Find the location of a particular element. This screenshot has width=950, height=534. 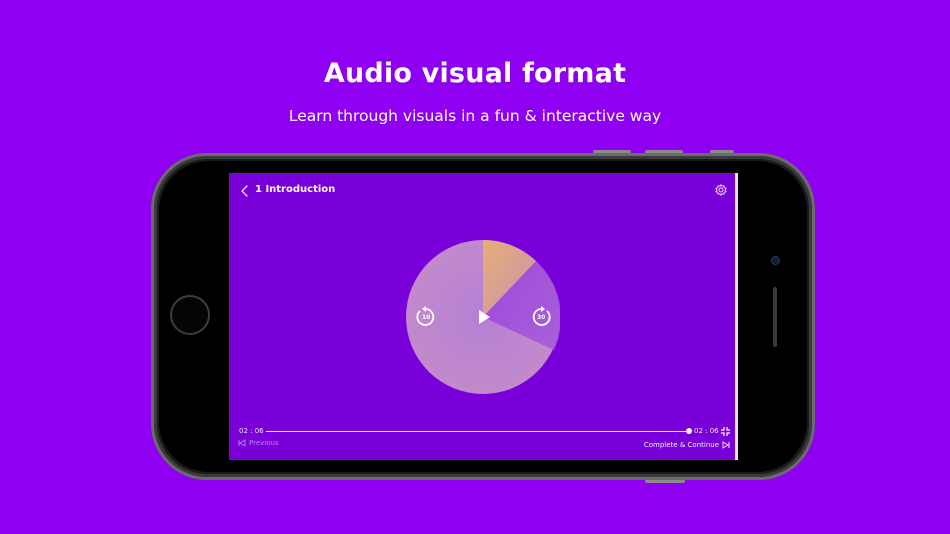

promo-headline: Audio visual format is located at coordinates (475, 73).